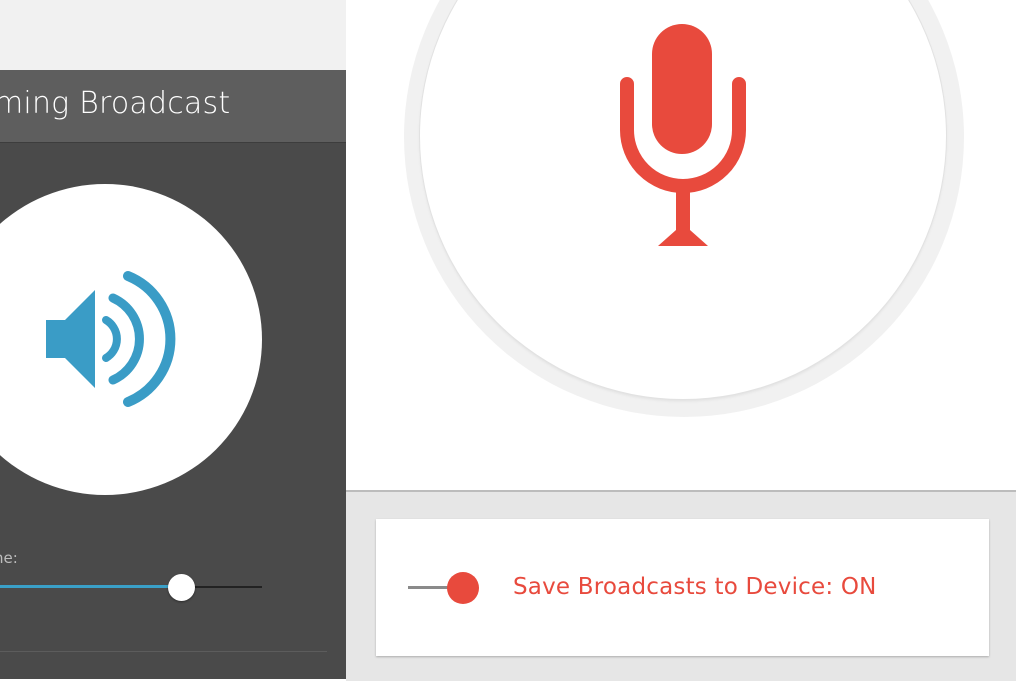  Describe the element at coordinates (115, 103) in the screenshot. I see `panel-title: ming Broadcast` at that location.